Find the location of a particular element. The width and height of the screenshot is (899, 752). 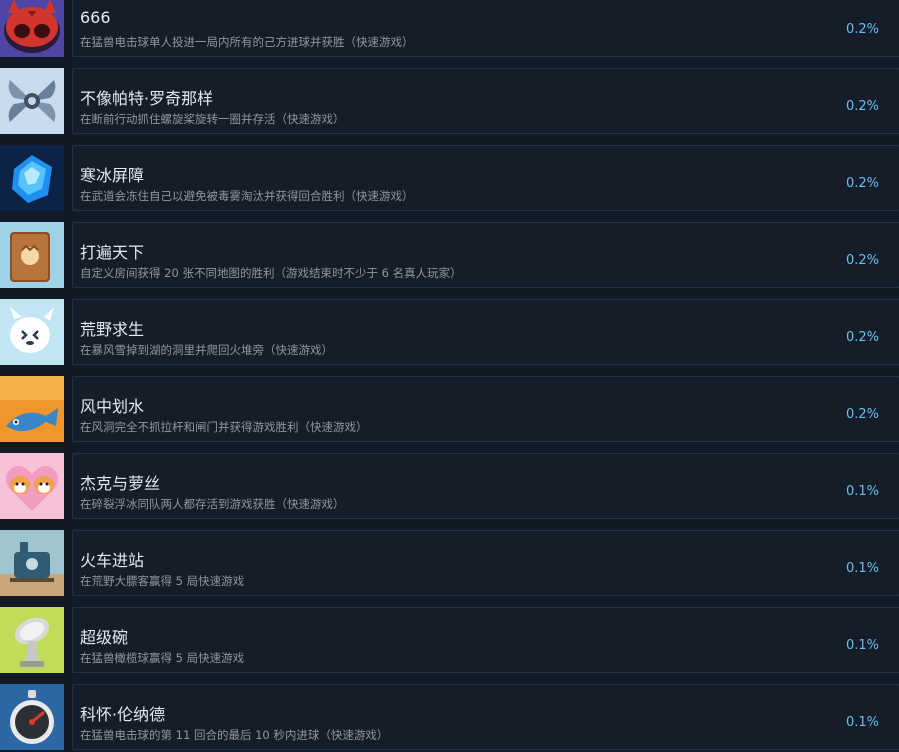

ice-crystal-icon is located at coordinates (32, 178).